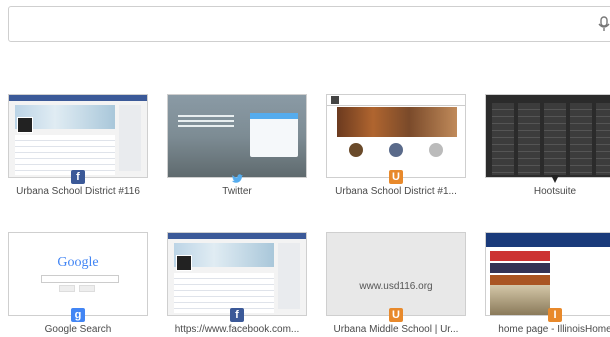 The width and height of the screenshot is (610, 337). Describe the element at coordinates (78, 329) in the screenshot. I see `tile-title: Google Search` at that location.